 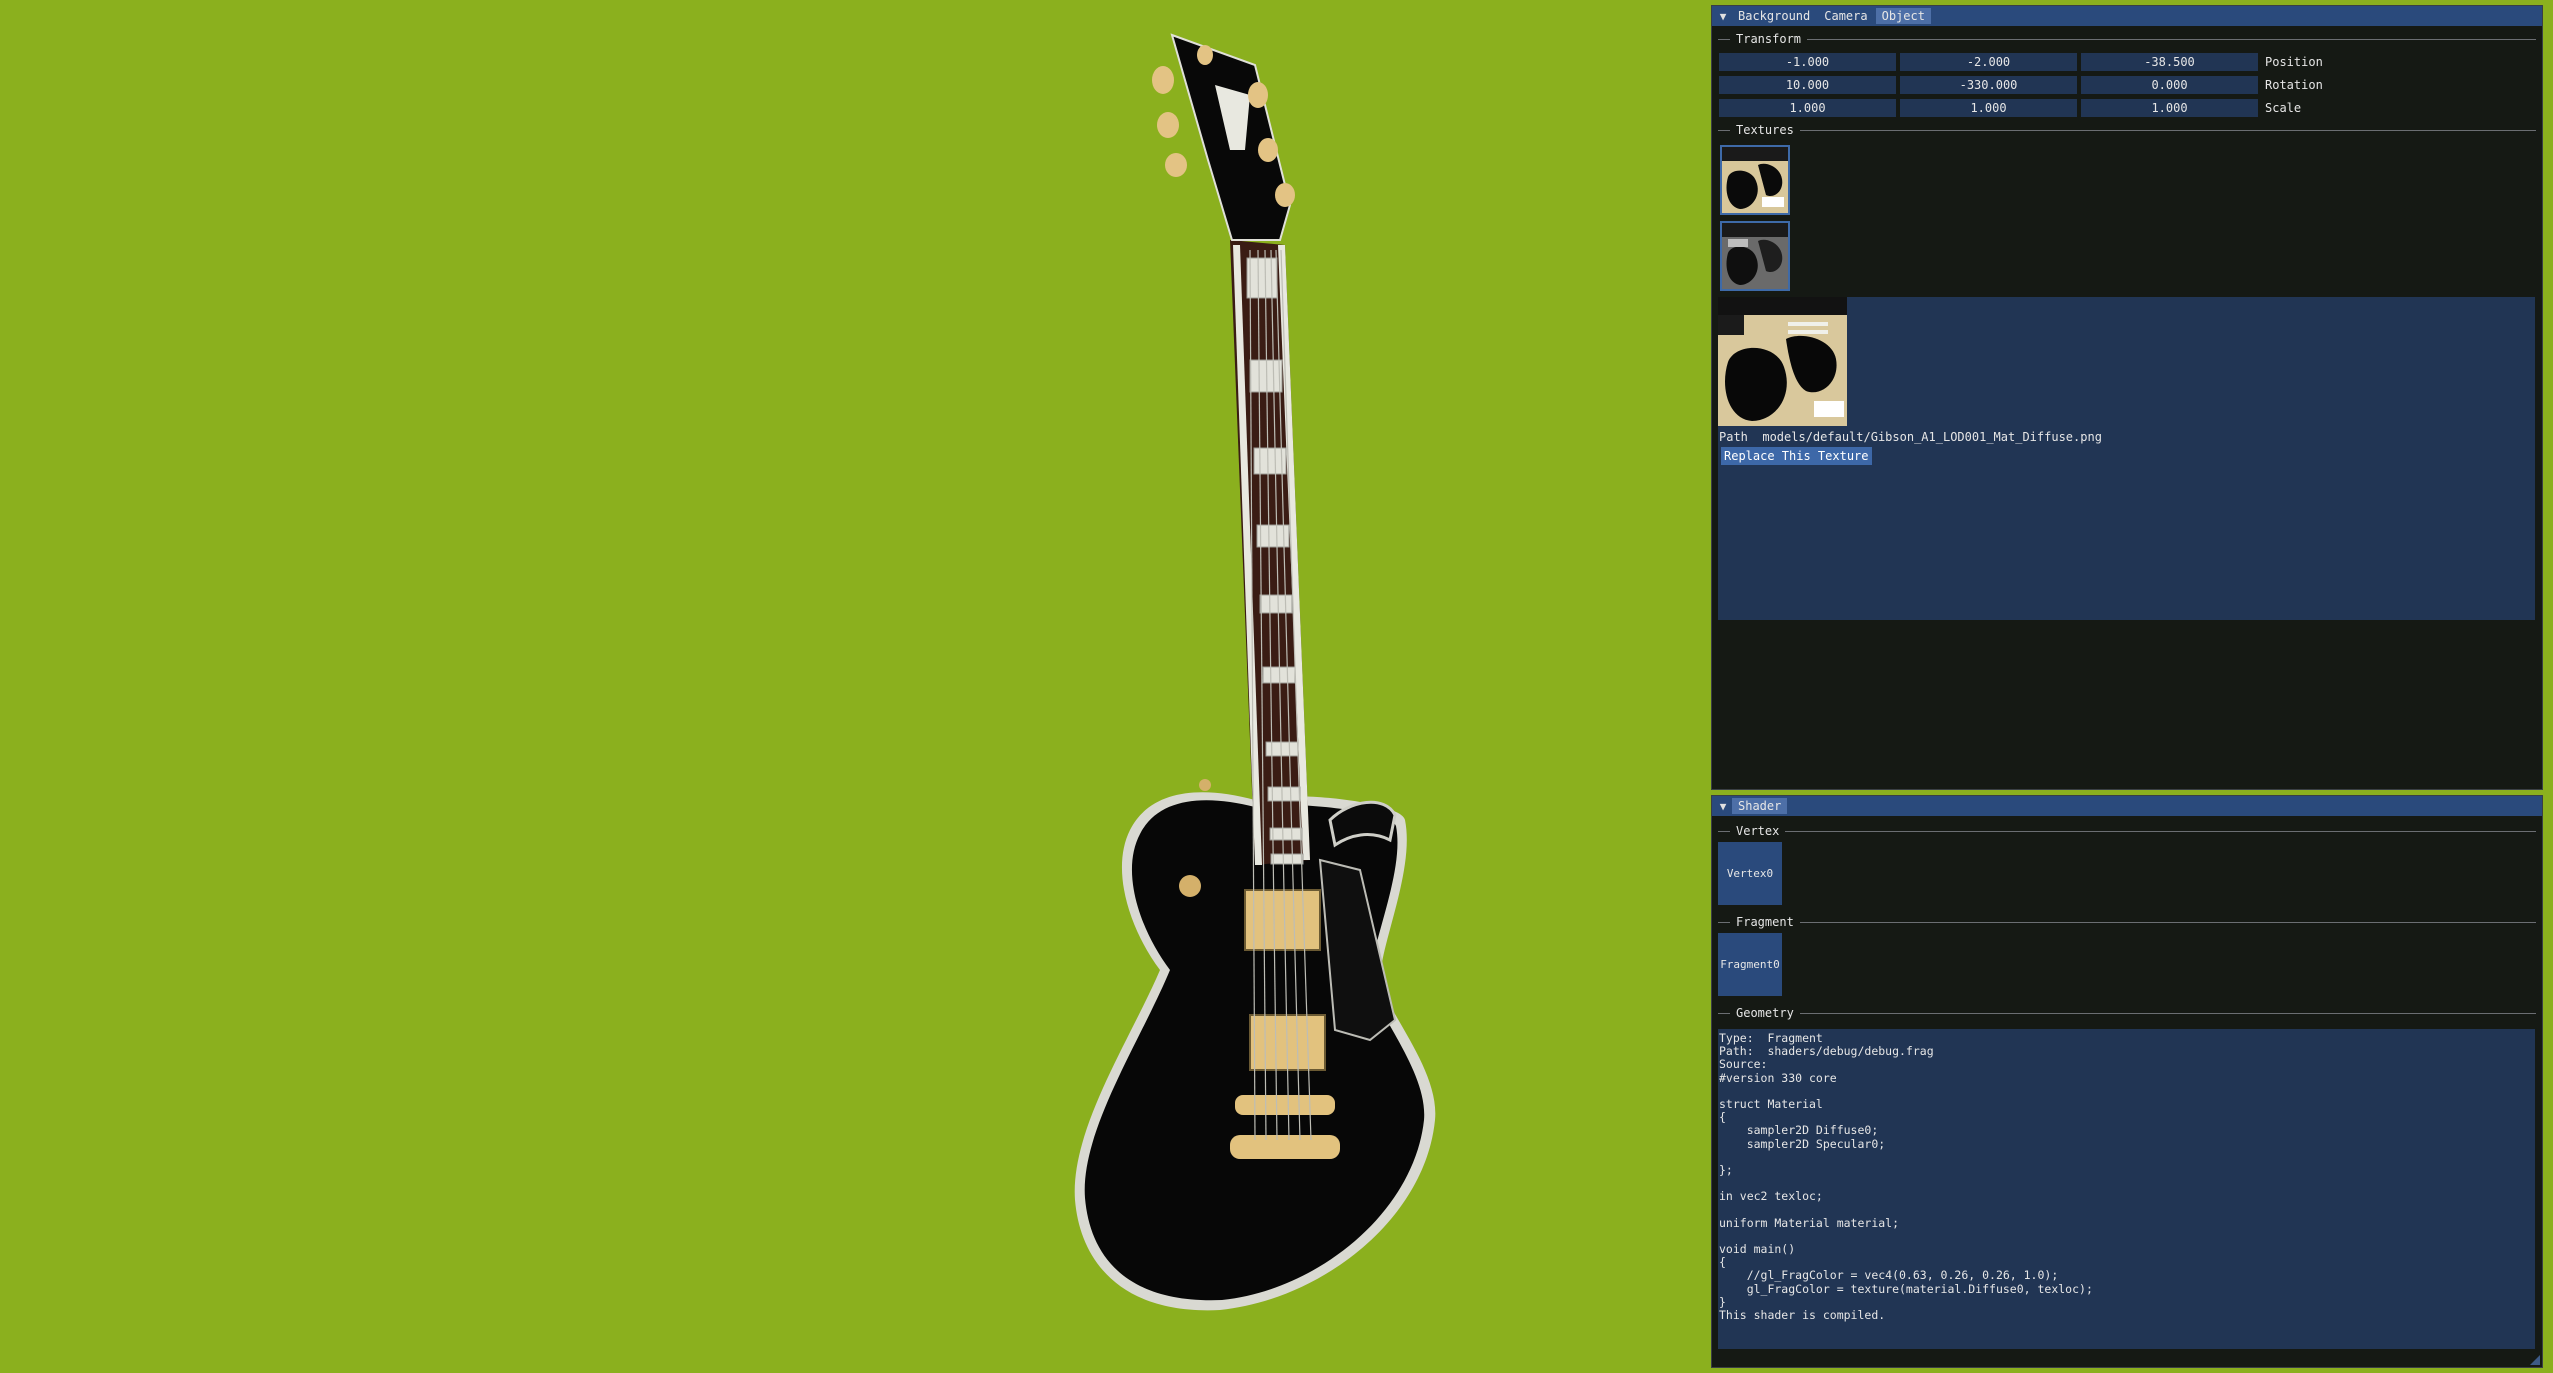 What do you see at coordinates (1771, 1196) in the screenshot?
I see `code-line: in vec2 texloc;` at bounding box center [1771, 1196].